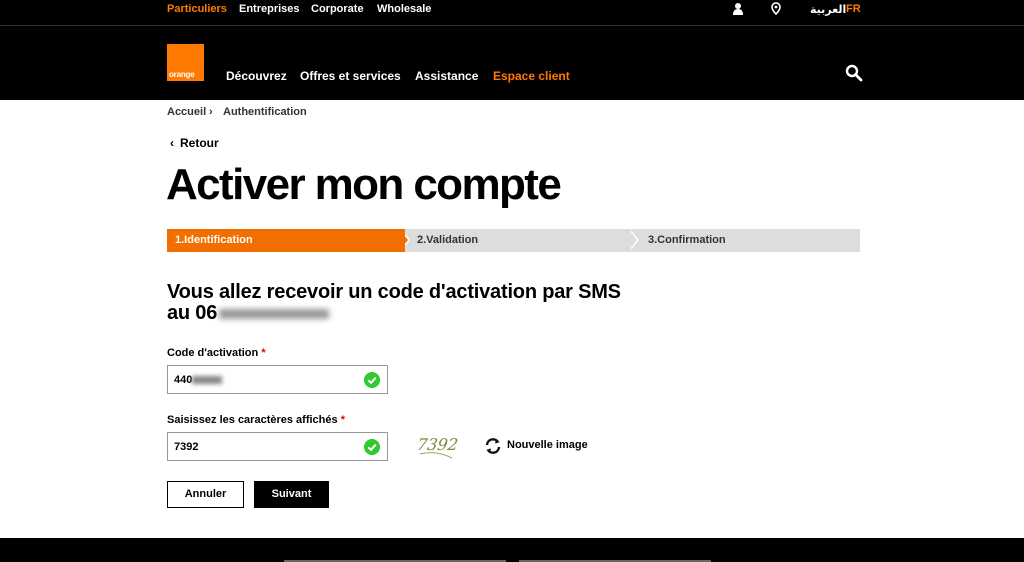 The width and height of the screenshot is (1024, 562). Describe the element at coordinates (291, 494) in the screenshot. I see `next-button: Suivant` at that location.